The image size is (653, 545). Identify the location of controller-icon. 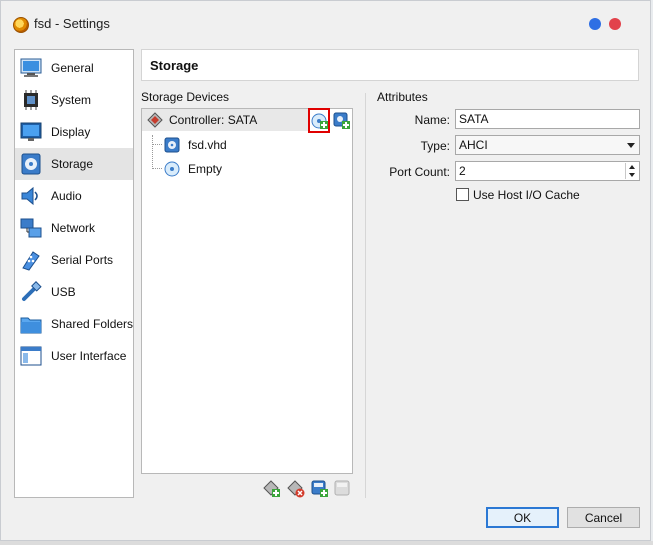
(155, 120).